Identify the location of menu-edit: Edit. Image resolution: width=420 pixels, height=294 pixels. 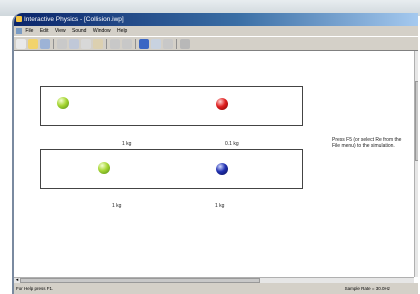
(44, 31).